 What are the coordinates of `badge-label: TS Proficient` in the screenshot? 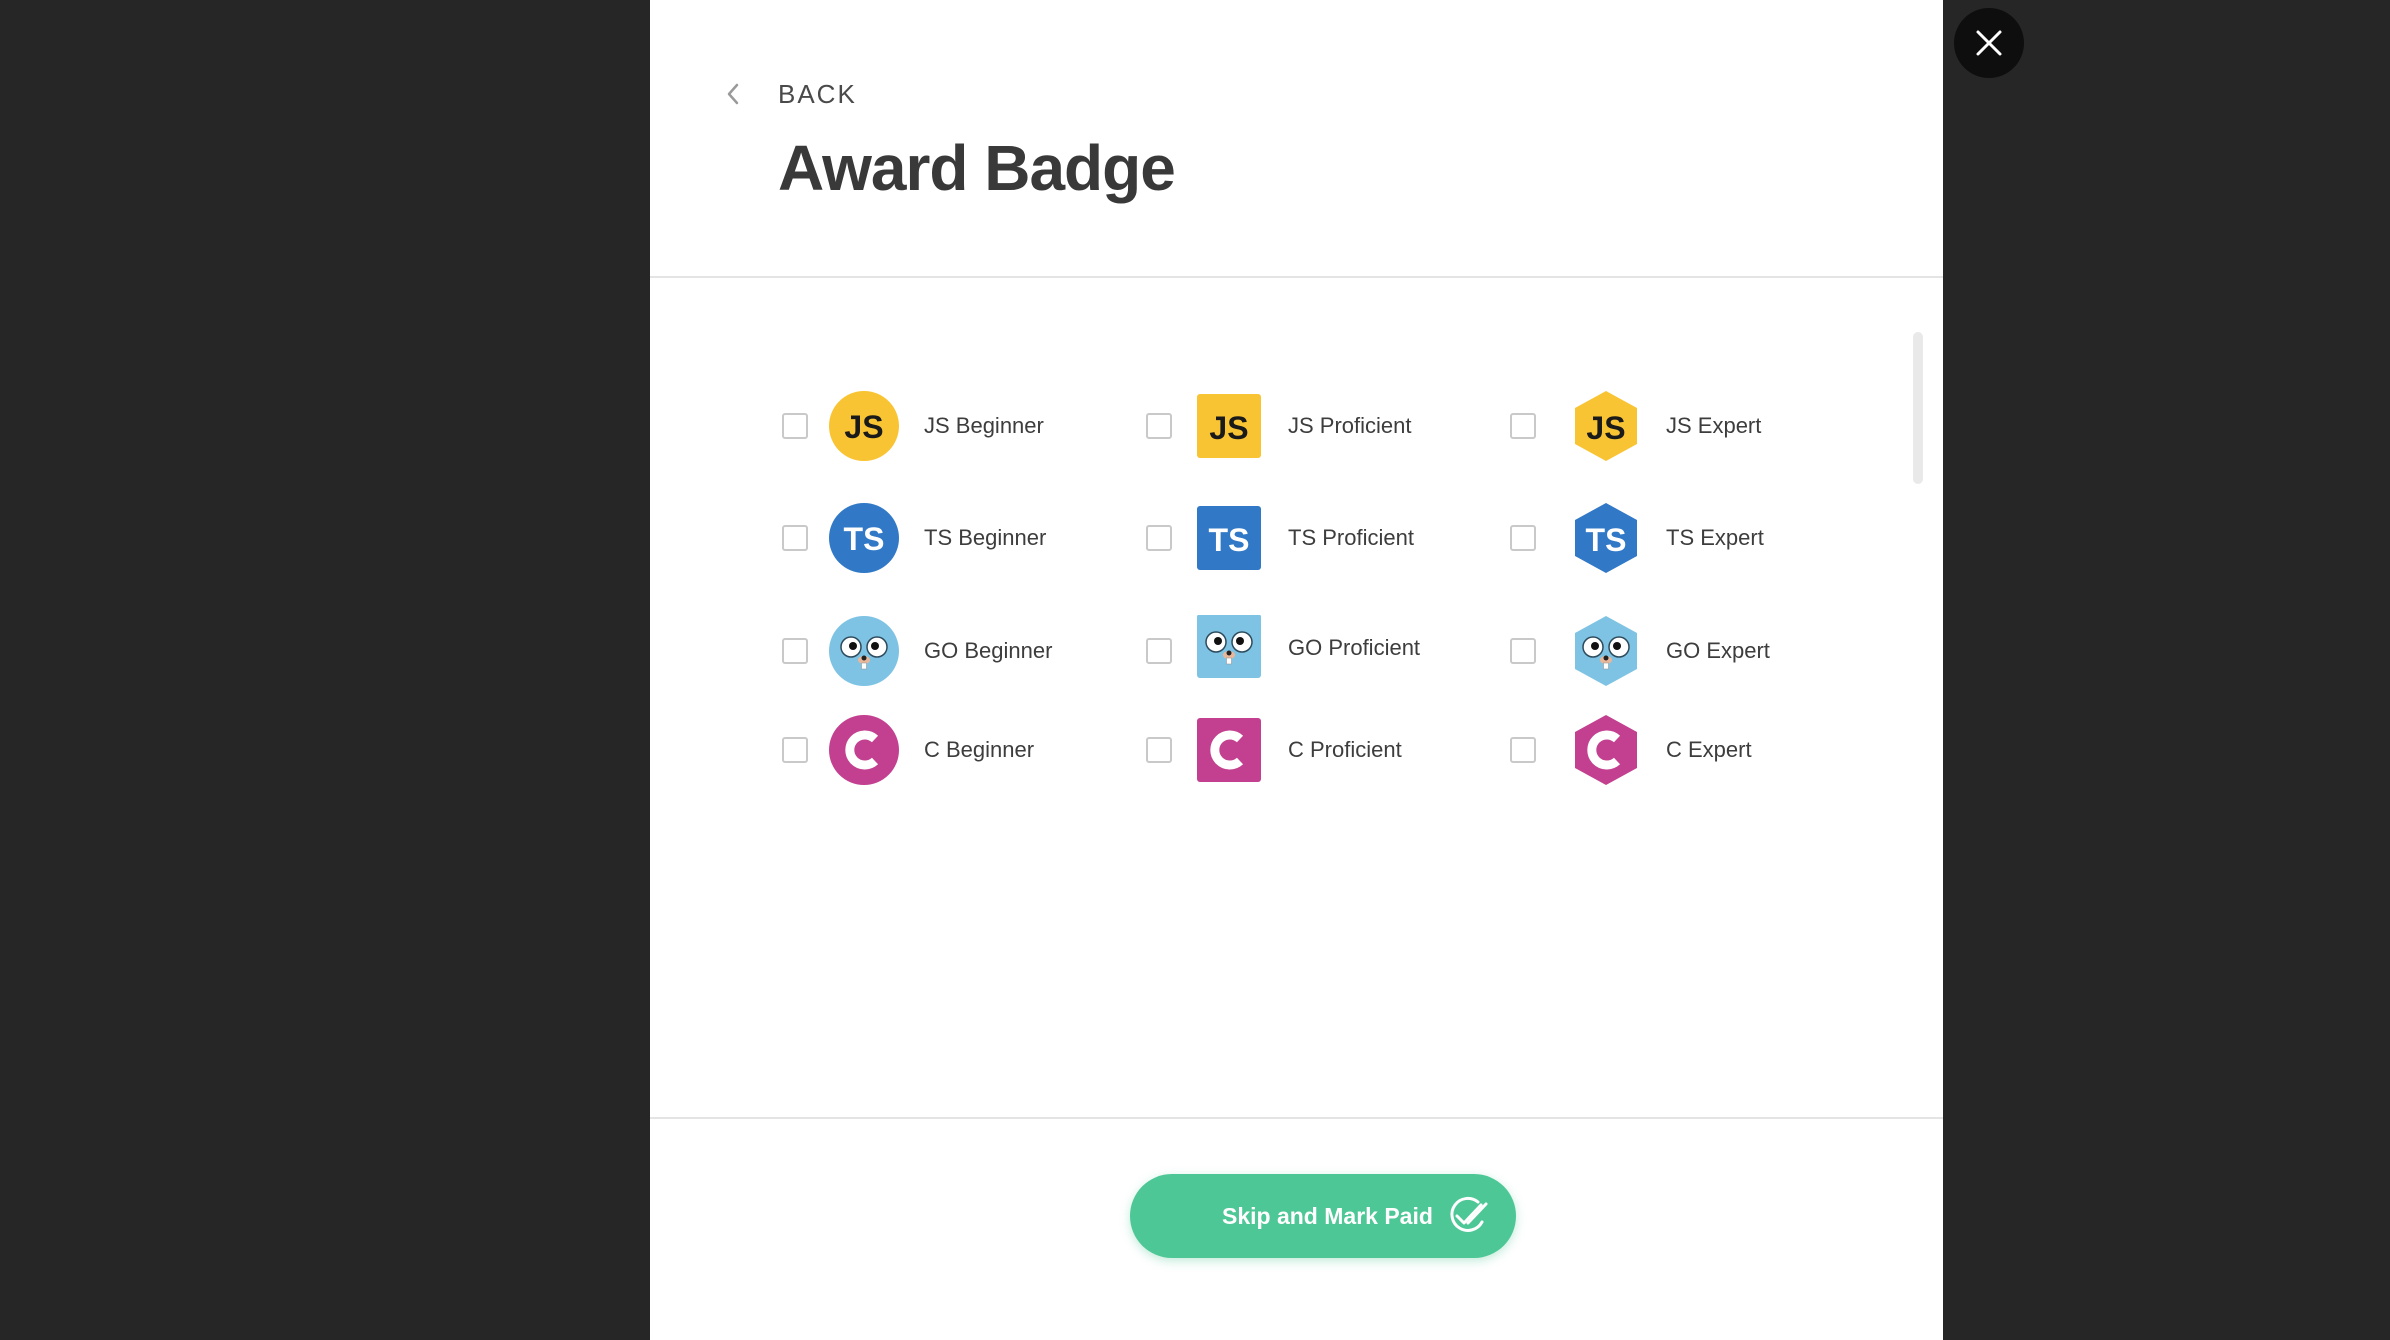 It's located at (1351, 537).